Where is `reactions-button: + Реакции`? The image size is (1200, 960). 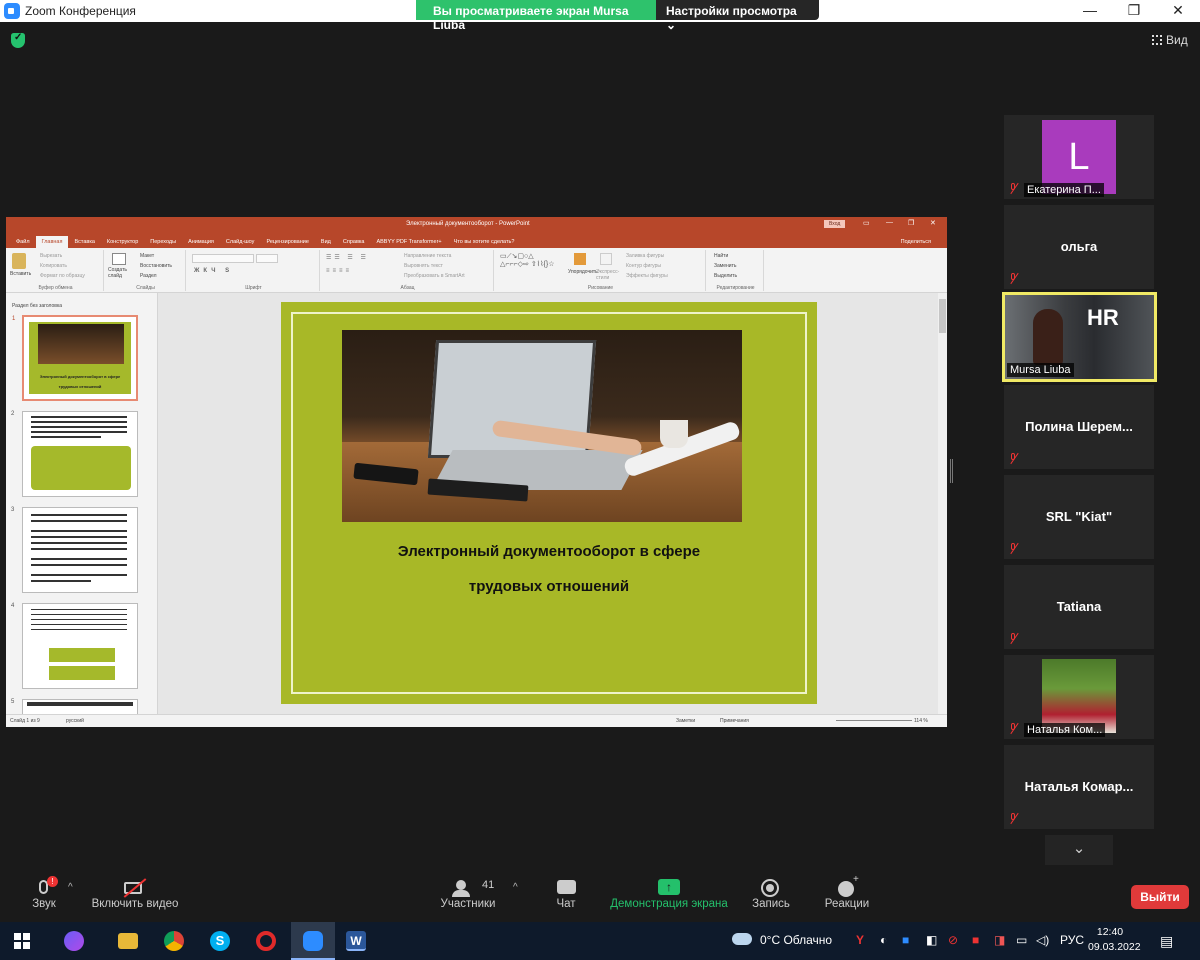
reactions-button: + Реакции is located at coordinates (847, 889).